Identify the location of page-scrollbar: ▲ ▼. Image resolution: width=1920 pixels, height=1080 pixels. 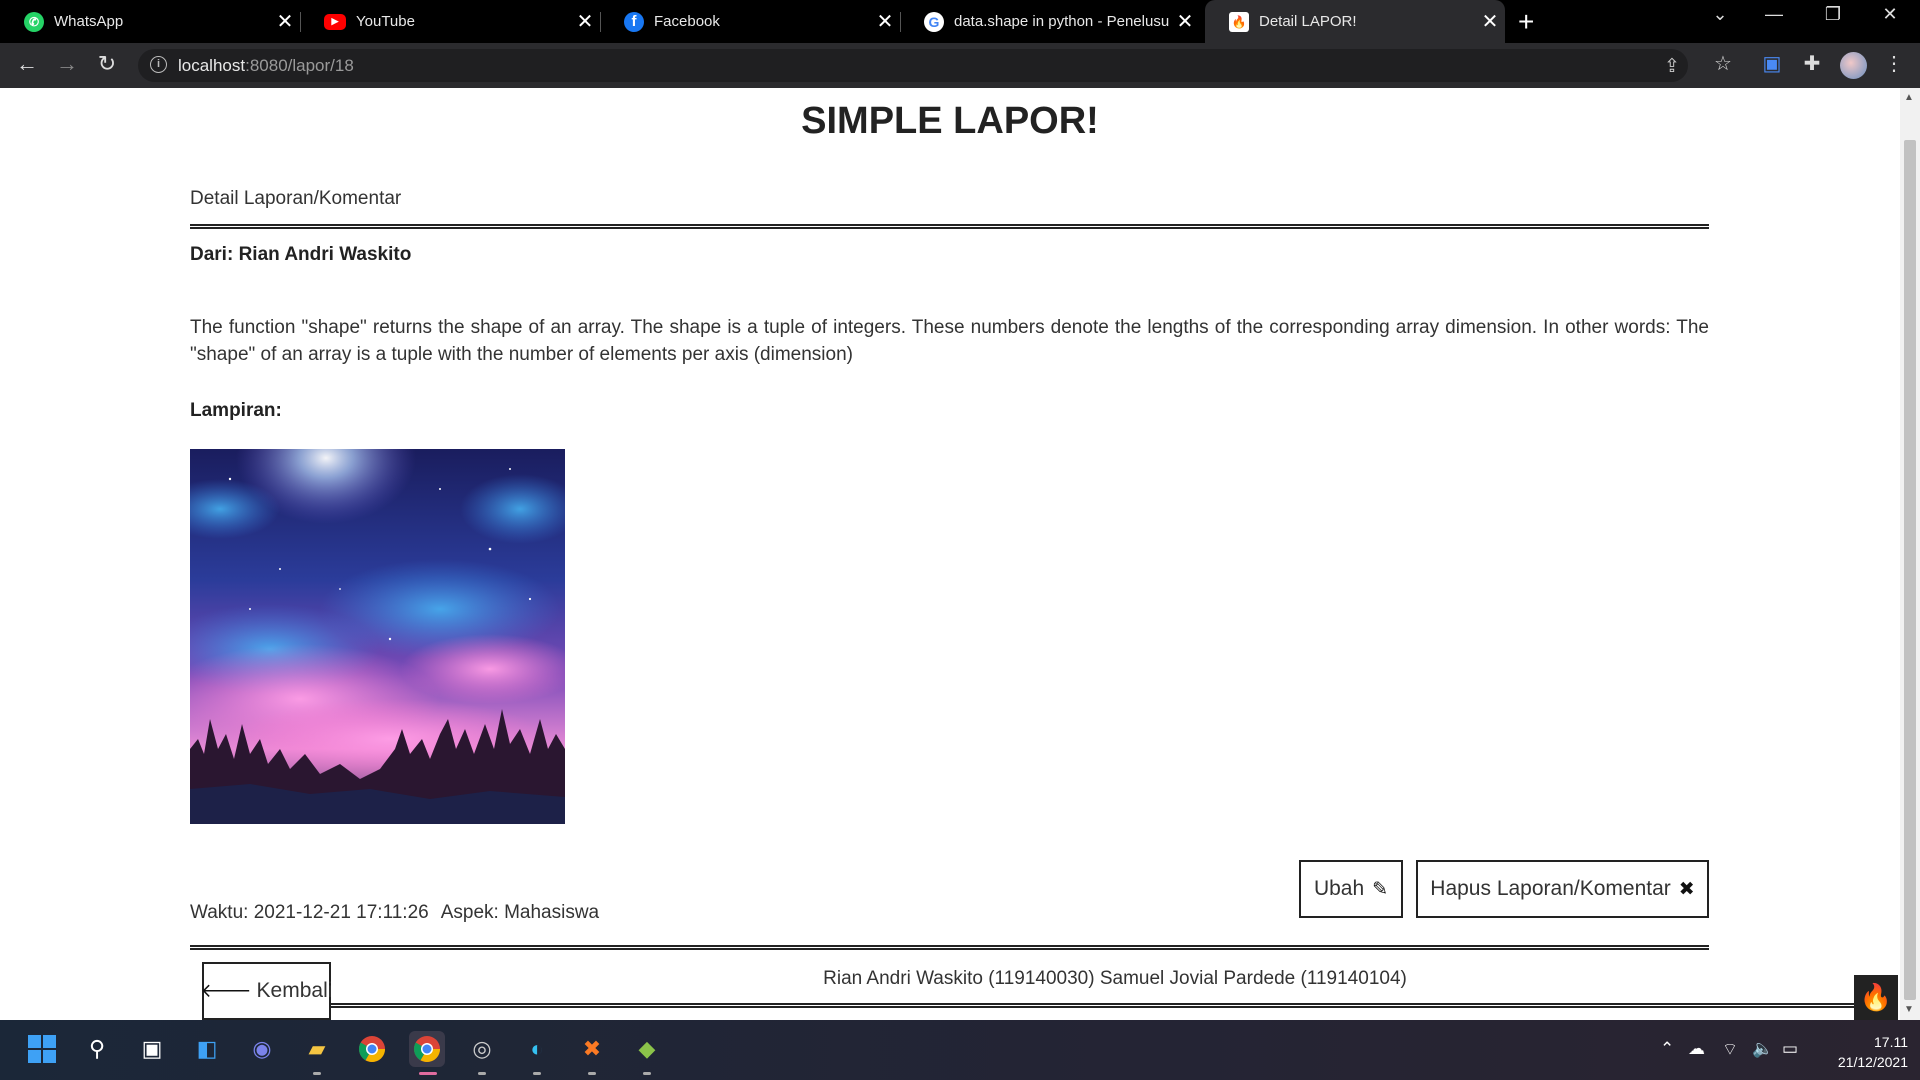
(1910, 554).